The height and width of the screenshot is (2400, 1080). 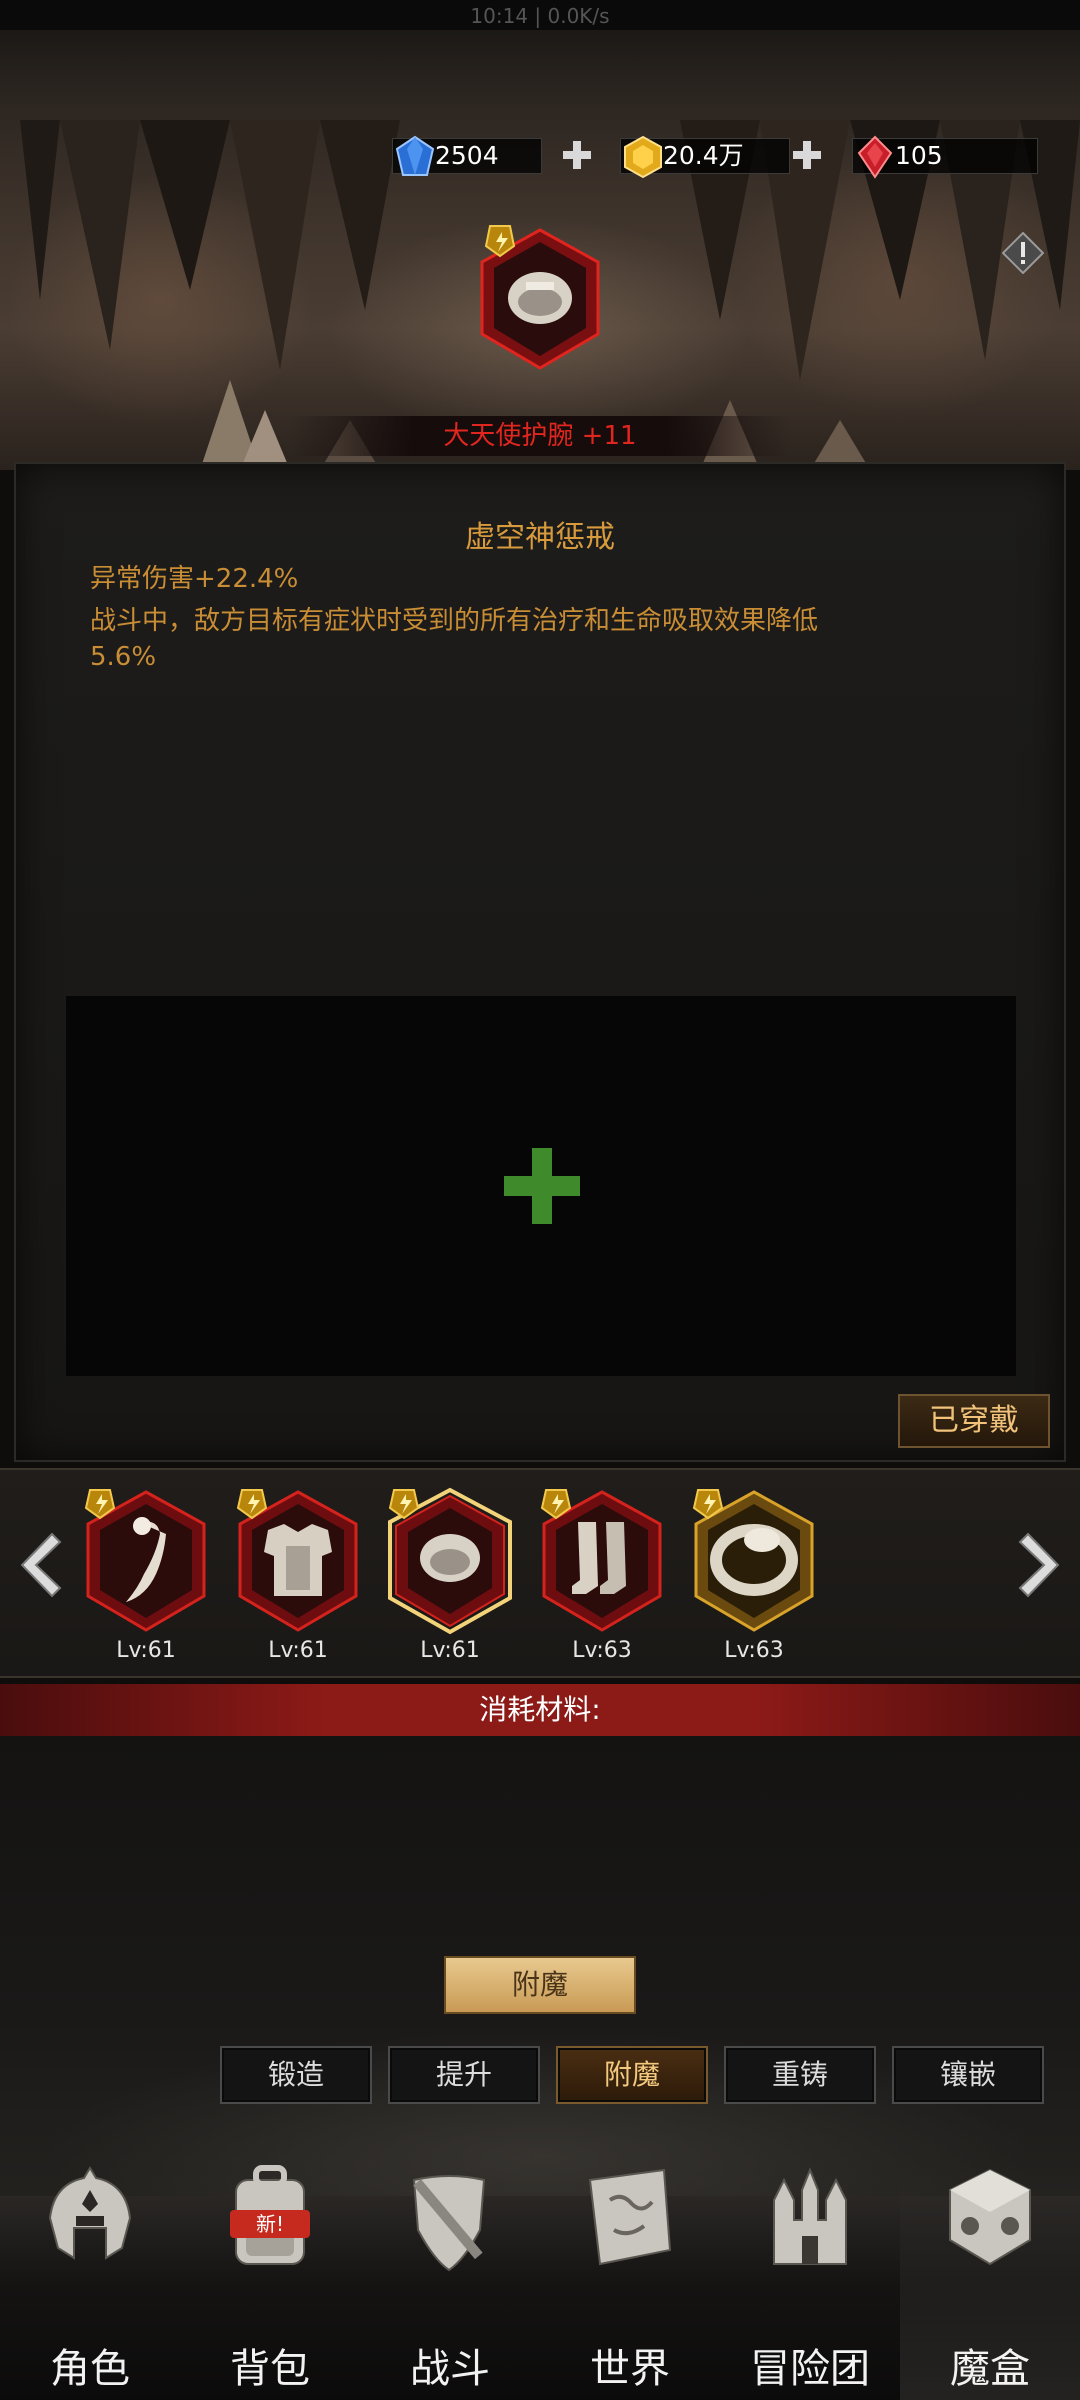 What do you see at coordinates (464, 2075) in the screenshot?
I see `tab-upgrade: 提升` at bounding box center [464, 2075].